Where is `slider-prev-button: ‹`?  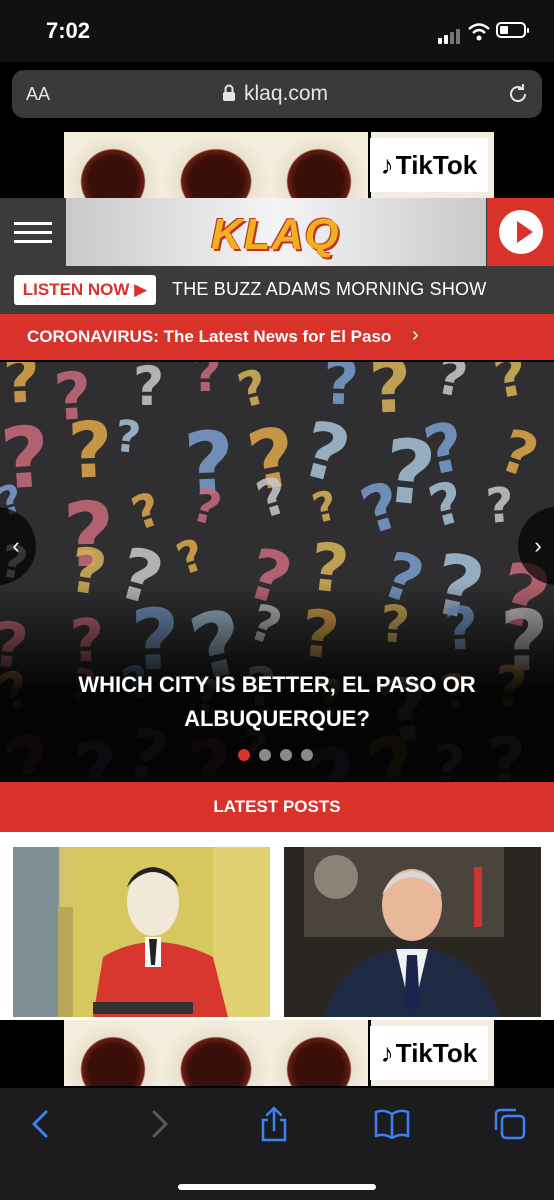
slider-prev-button: ‹ is located at coordinates (18, 546).